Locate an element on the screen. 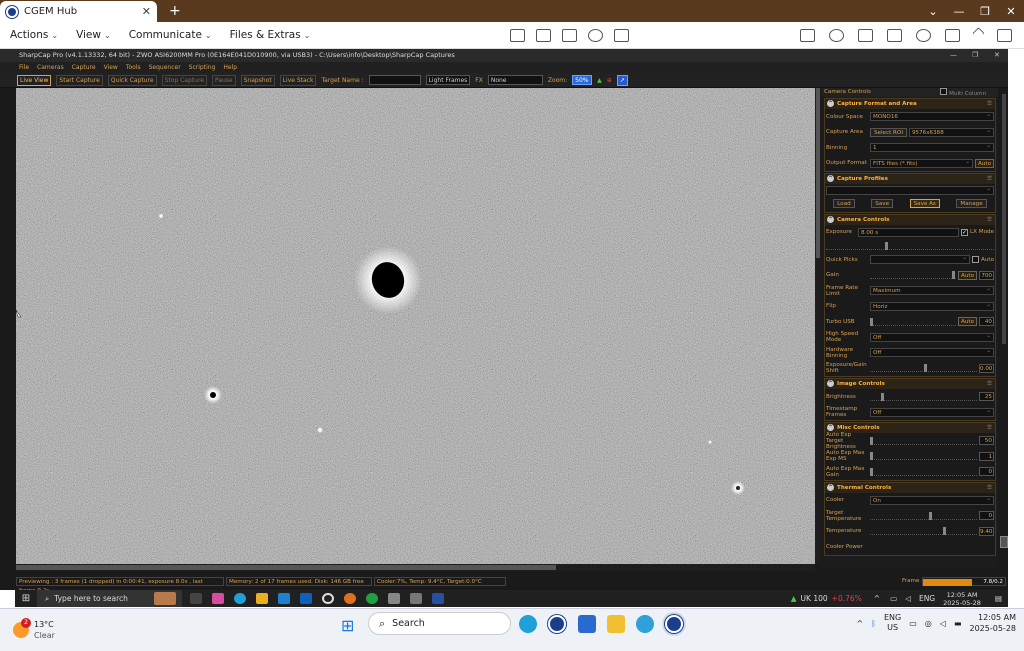 The width and height of the screenshot is (1024, 651). section-title: Thermal Controls ☰ is located at coordinates (910, 487).